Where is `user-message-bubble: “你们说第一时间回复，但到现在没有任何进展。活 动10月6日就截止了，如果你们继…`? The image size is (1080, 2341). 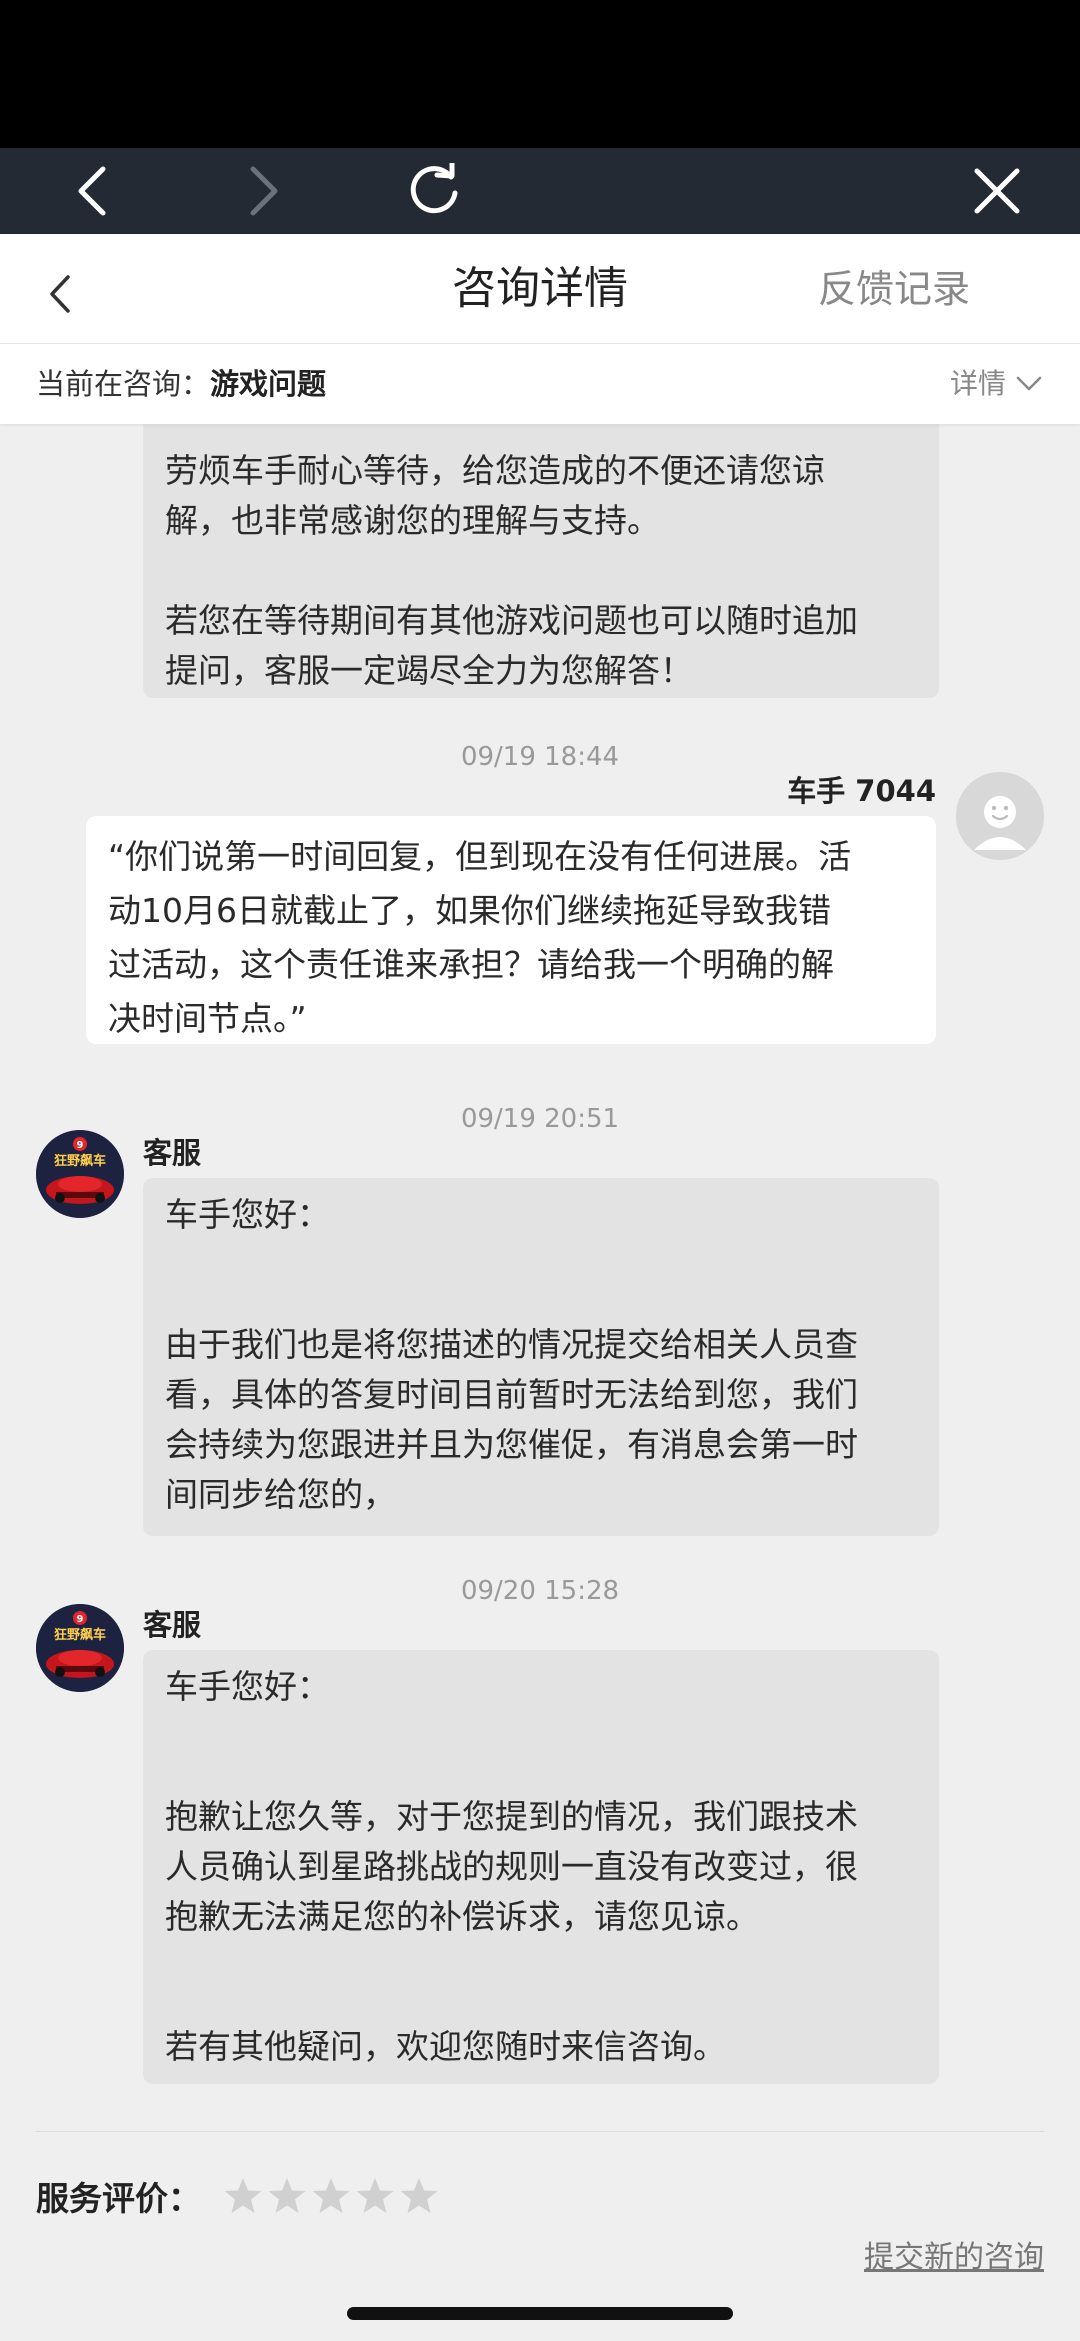
user-message-bubble: “你们说第一时间回复，但到现在没有任何进展。活 动10月6日就截止了，如果你们继… is located at coordinates (511, 930).